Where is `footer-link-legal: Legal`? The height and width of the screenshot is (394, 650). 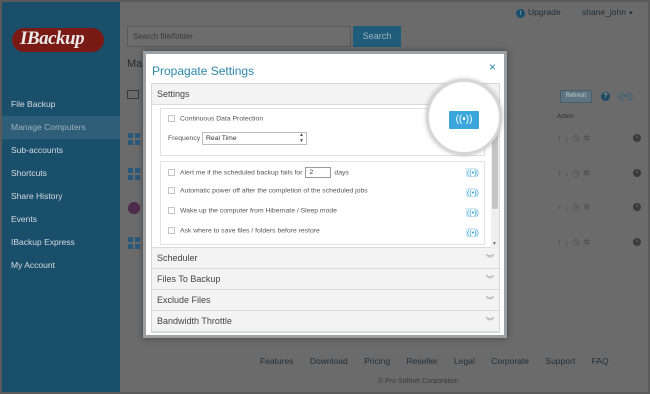 footer-link-legal: Legal is located at coordinates (464, 361).